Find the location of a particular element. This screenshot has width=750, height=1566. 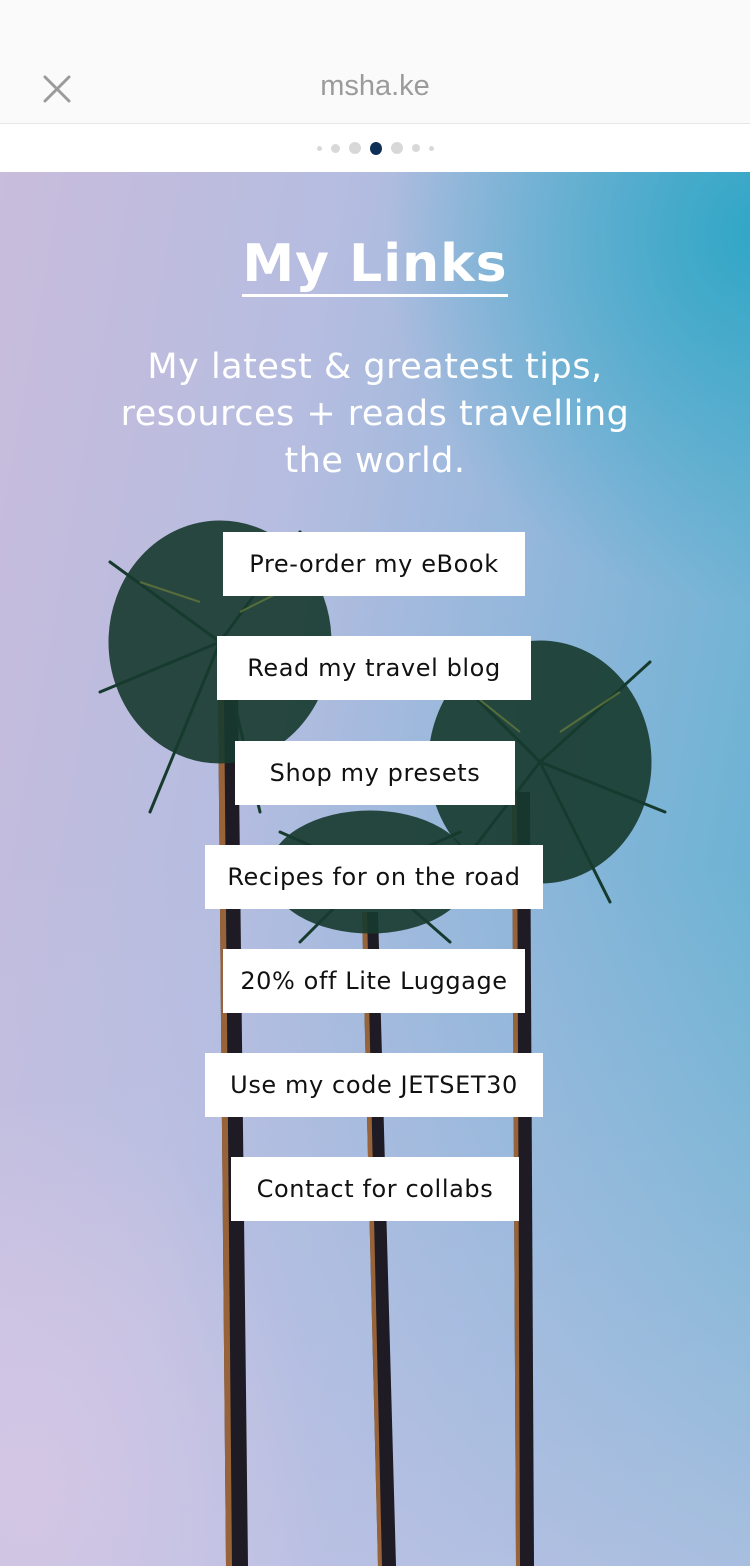

url-title: msha.ke is located at coordinates (375, 86).